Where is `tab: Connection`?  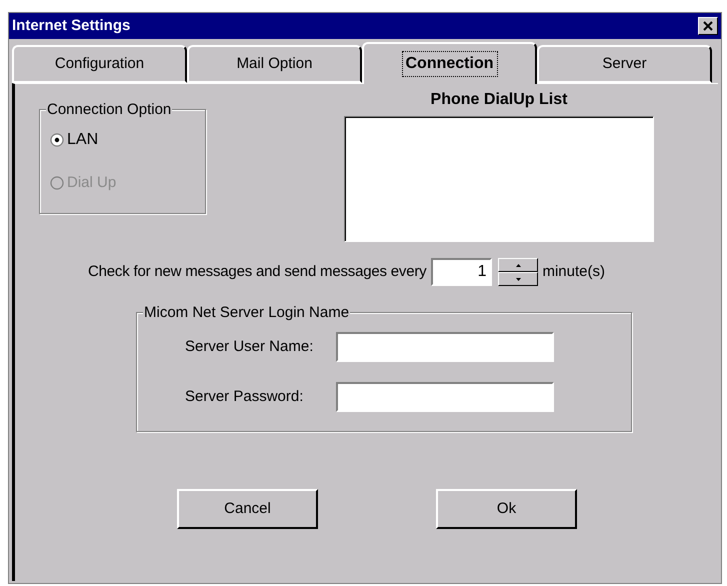 tab: Connection is located at coordinates (449, 63).